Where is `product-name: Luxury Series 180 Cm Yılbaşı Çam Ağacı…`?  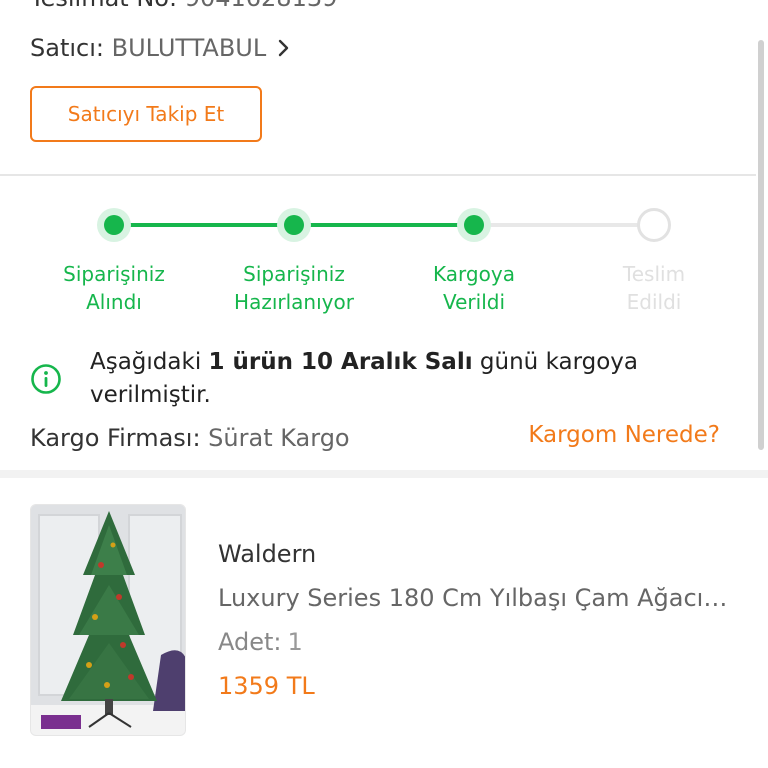
product-name: Luxury Series 180 Cm Yılbaşı Çam Ağacı… is located at coordinates (473, 598).